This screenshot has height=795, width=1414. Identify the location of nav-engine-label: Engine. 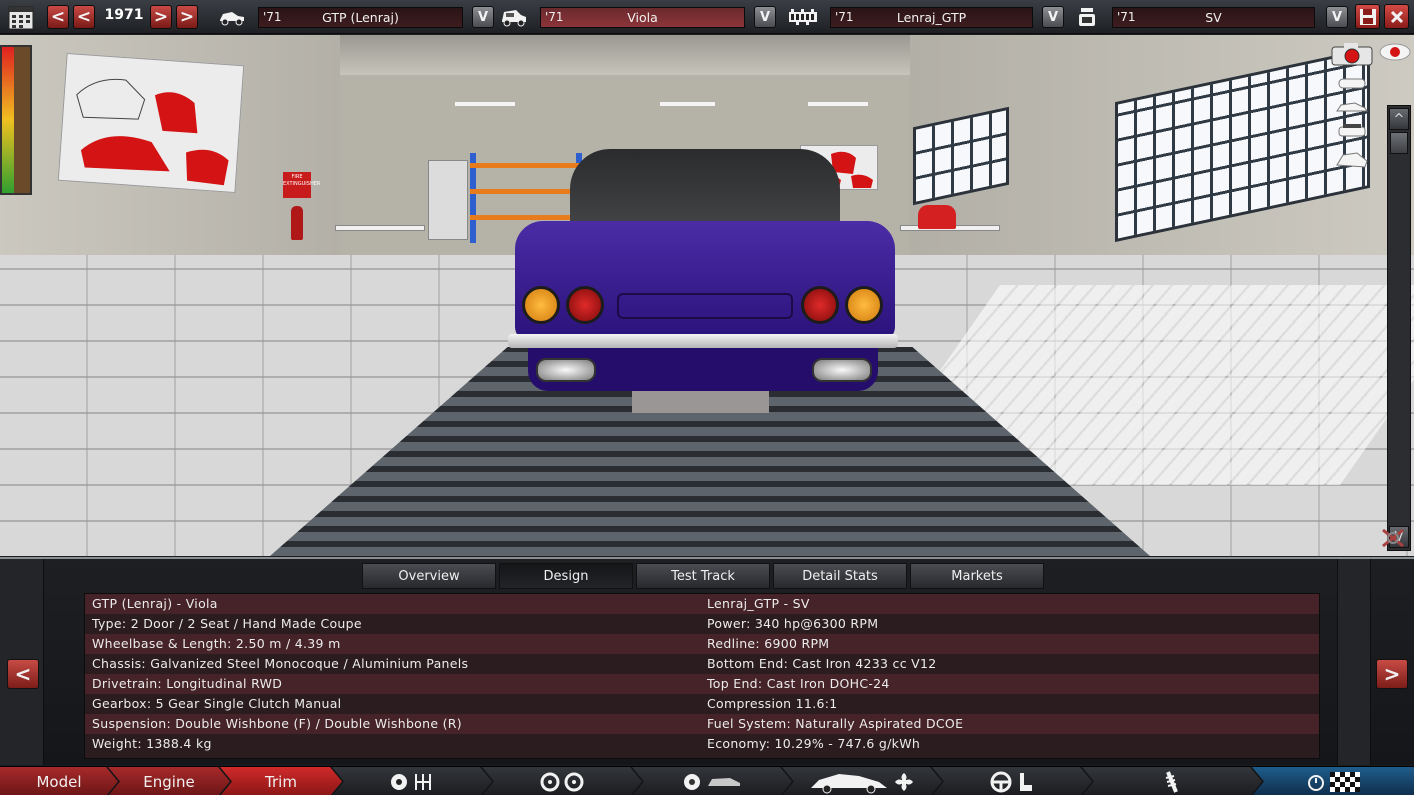
(169, 781).